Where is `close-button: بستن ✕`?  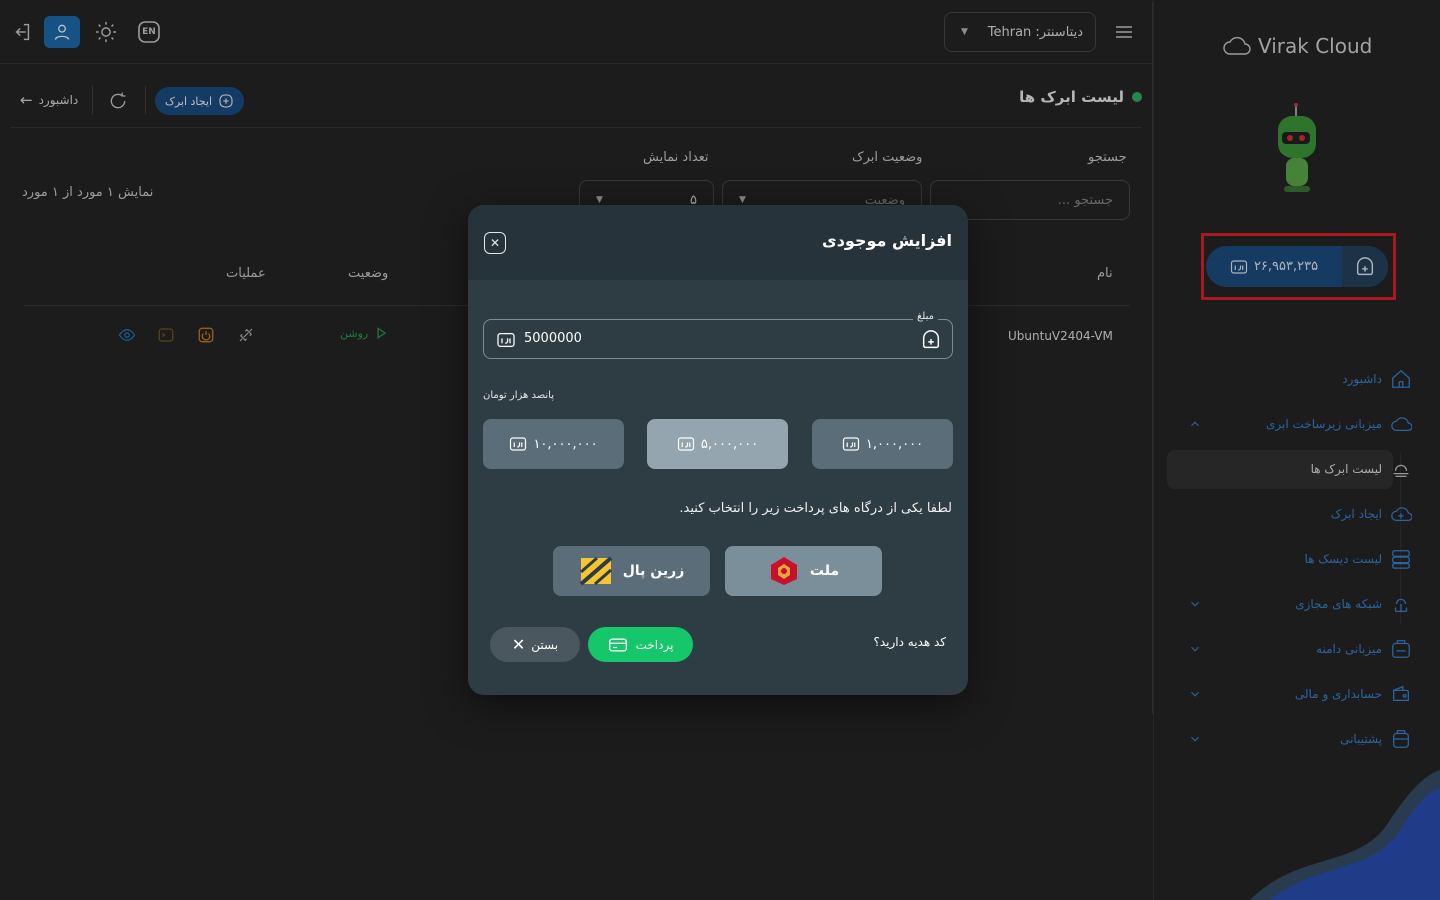
close-button: بستن ✕ is located at coordinates (535, 644).